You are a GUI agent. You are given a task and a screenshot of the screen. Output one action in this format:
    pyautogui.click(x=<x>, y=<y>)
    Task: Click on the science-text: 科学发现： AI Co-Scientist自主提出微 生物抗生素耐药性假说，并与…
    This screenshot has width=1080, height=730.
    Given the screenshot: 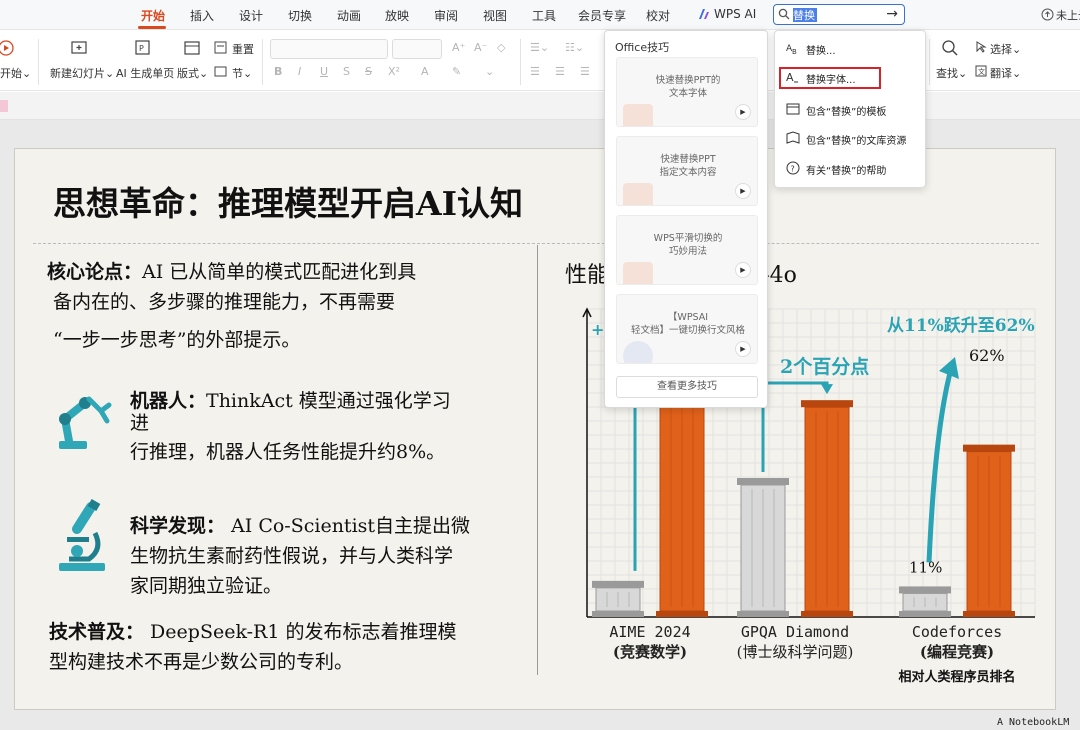 What is the action you would take?
    pyautogui.click(x=330, y=556)
    